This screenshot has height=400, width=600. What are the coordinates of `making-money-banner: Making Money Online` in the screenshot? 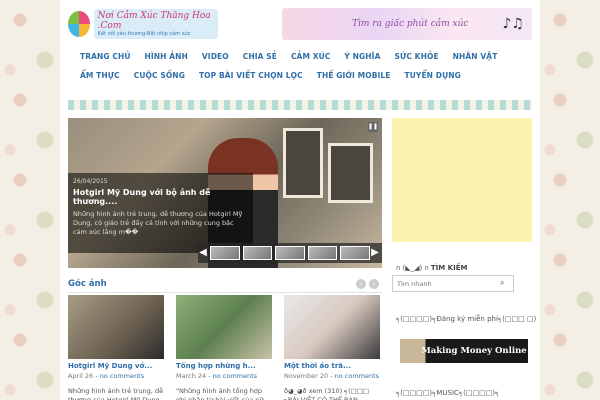 It's located at (464, 351).